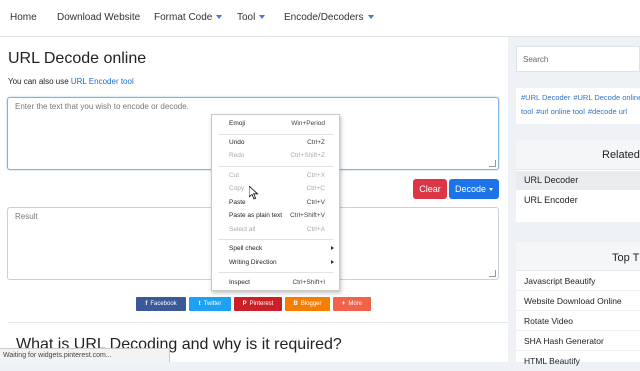 The image size is (640, 371). Describe the element at coordinates (246, 17) in the screenshot. I see `nav-tool-label: Tool` at that location.